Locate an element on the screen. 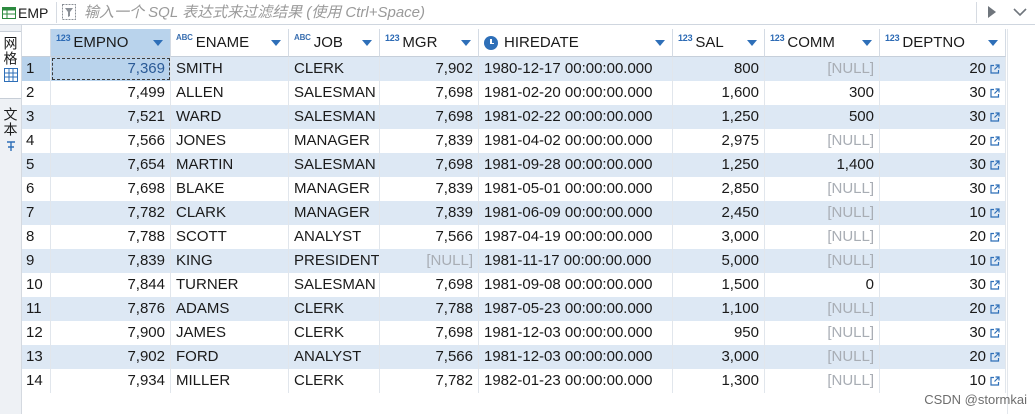 The height and width of the screenshot is (414, 1035). cell-ename: SMITH is located at coordinates (230, 69).